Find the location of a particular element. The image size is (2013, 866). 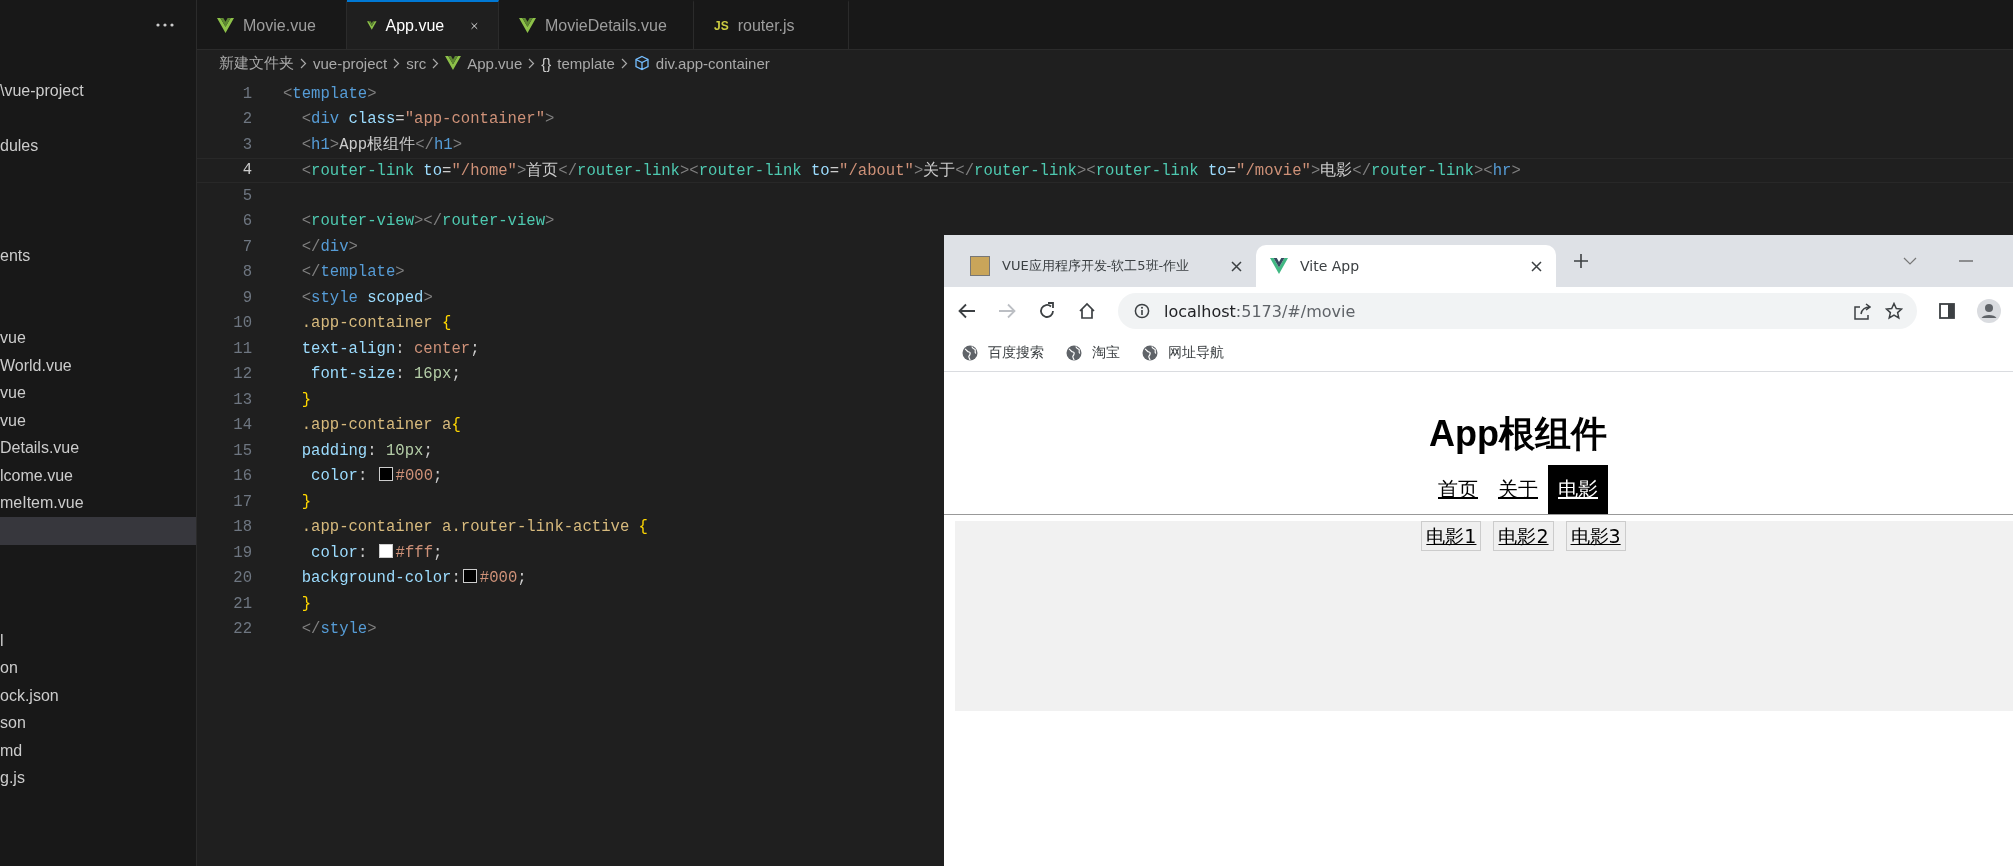

line-number: 9 is located at coordinates (247, 297).